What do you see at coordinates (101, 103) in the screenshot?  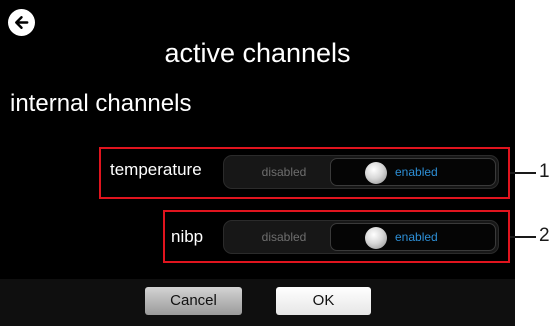 I see `section-title: internal channels` at bounding box center [101, 103].